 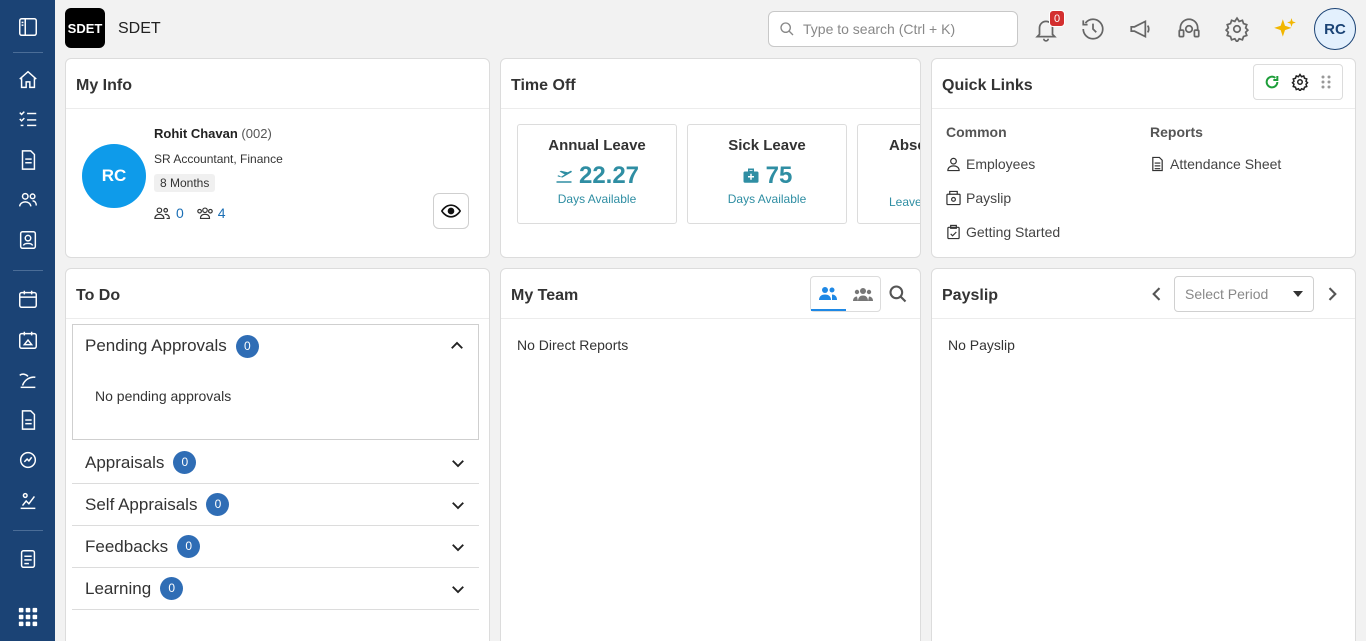 I want to click on annual-leave-box: Annual Leave 22.27 Days Available, so click(x=597, y=174).